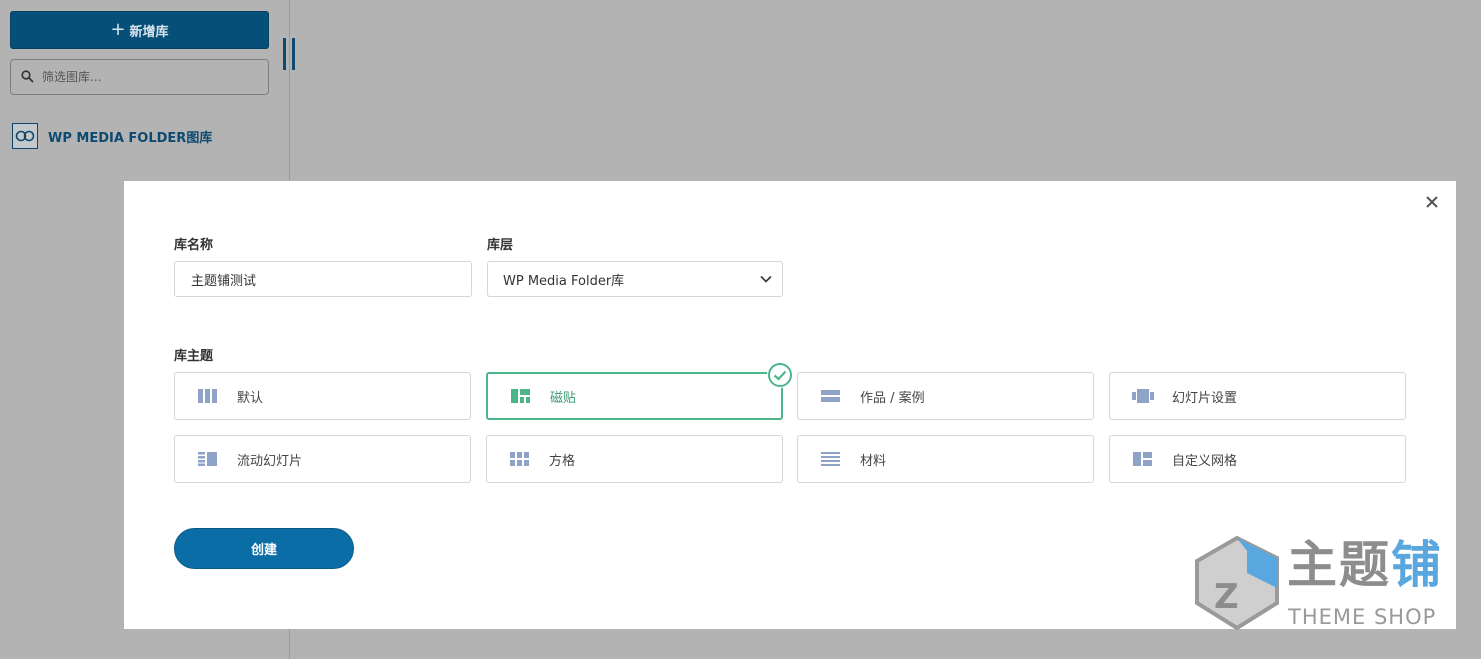 The image size is (1481, 659). What do you see at coordinates (1257, 459) in the screenshot?
I see `theme-option-custom-grid: 自定义网格` at bounding box center [1257, 459].